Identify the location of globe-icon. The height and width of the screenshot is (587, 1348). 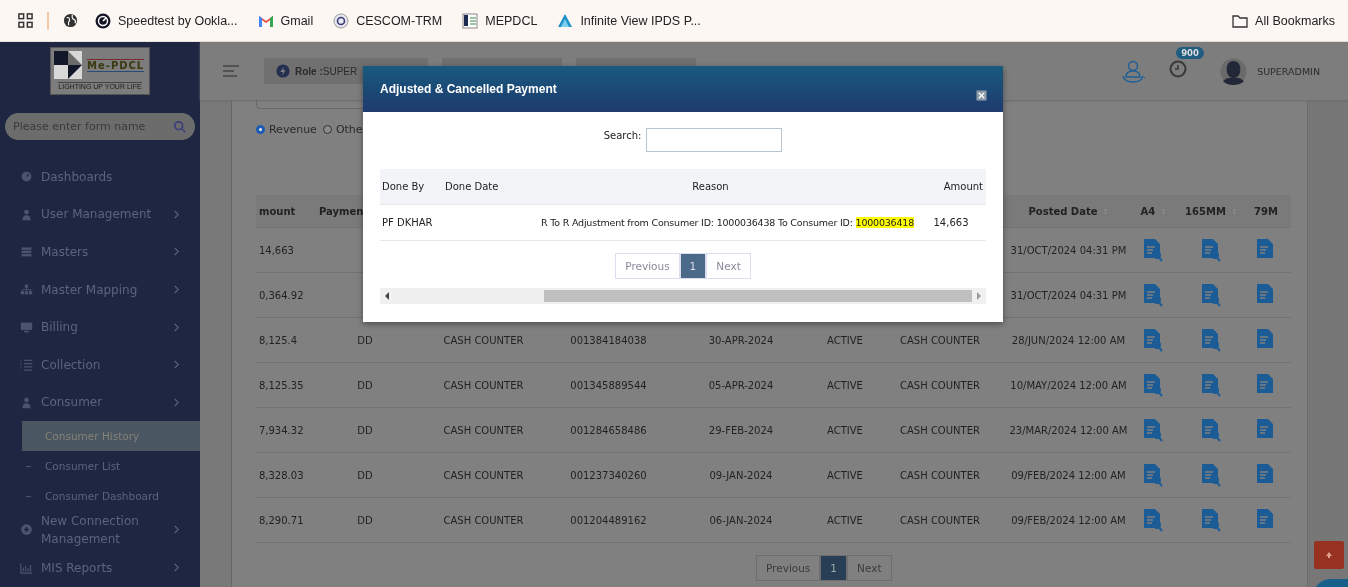
(70, 20).